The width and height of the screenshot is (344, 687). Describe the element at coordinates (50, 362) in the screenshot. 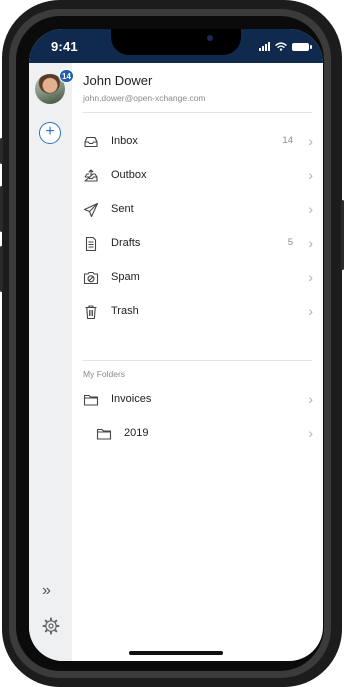

I see `account-rail` at that location.